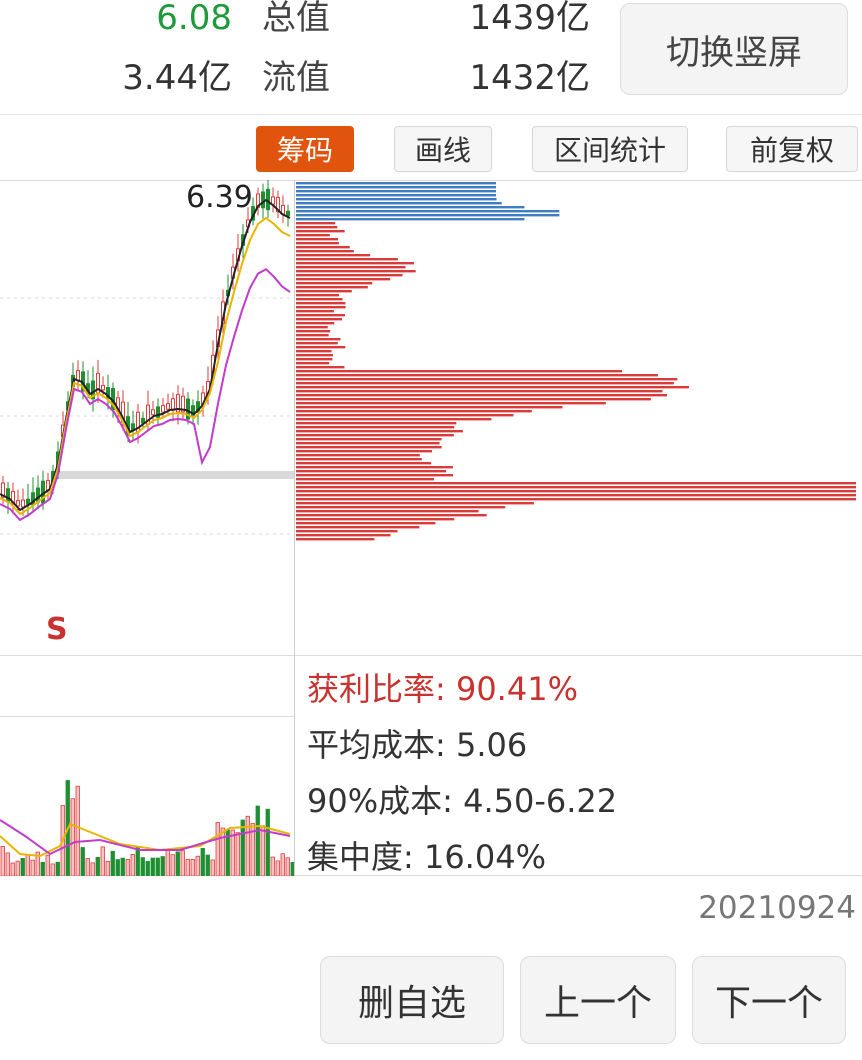 Image resolution: width=862 pixels, height=1060 pixels. Describe the element at coordinates (176, 475) in the screenshot. I see `price-band` at that location.